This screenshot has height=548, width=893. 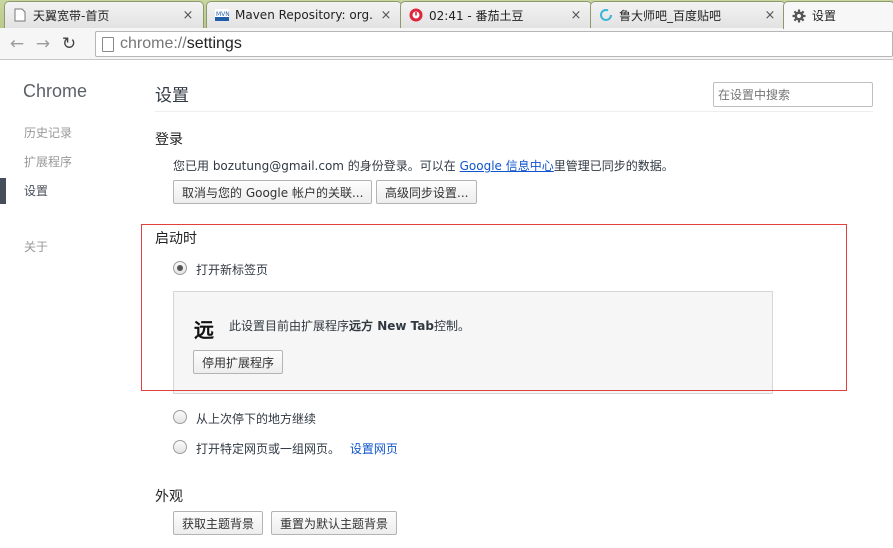 I want to click on radio-specific-pages, so click(x=180, y=447).